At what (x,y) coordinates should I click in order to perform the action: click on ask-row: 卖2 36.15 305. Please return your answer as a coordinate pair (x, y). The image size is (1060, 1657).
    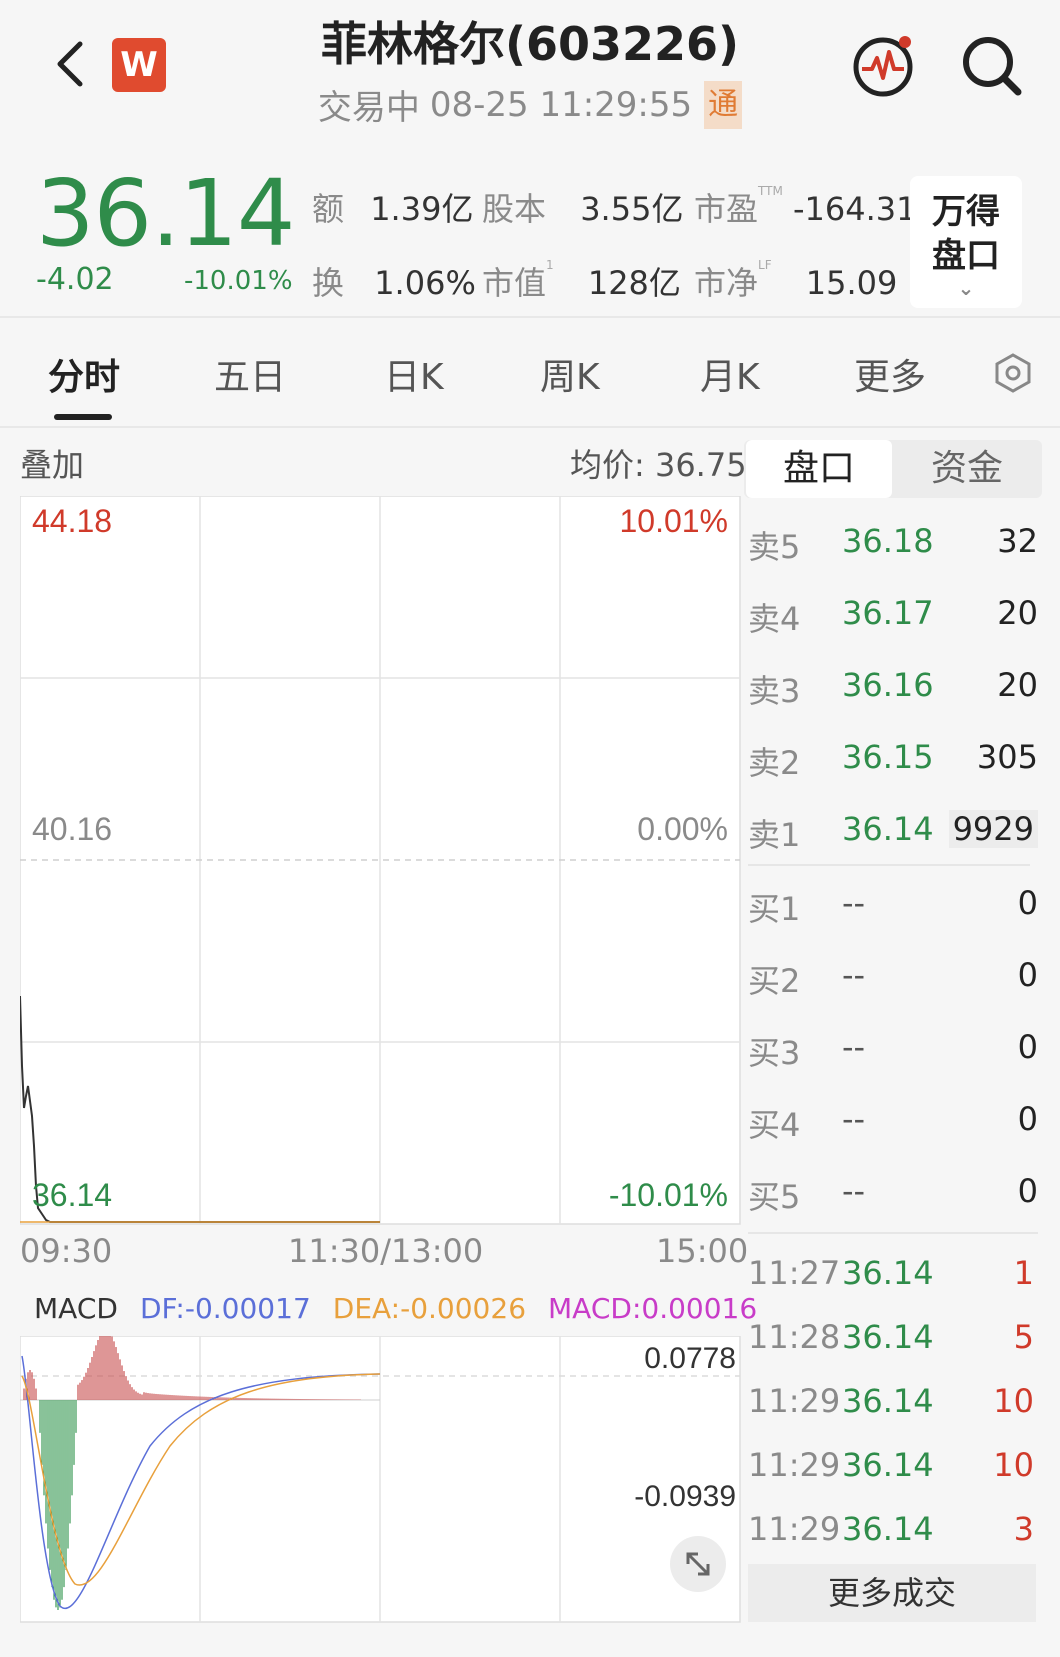
    Looking at the image, I should click on (893, 768).